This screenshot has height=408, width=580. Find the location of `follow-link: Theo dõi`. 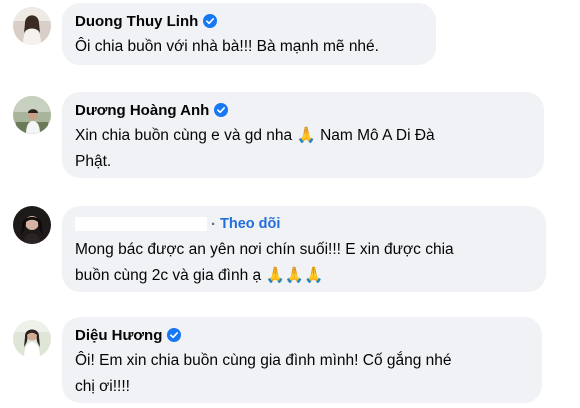

follow-link: Theo dõi is located at coordinates (250, 224).